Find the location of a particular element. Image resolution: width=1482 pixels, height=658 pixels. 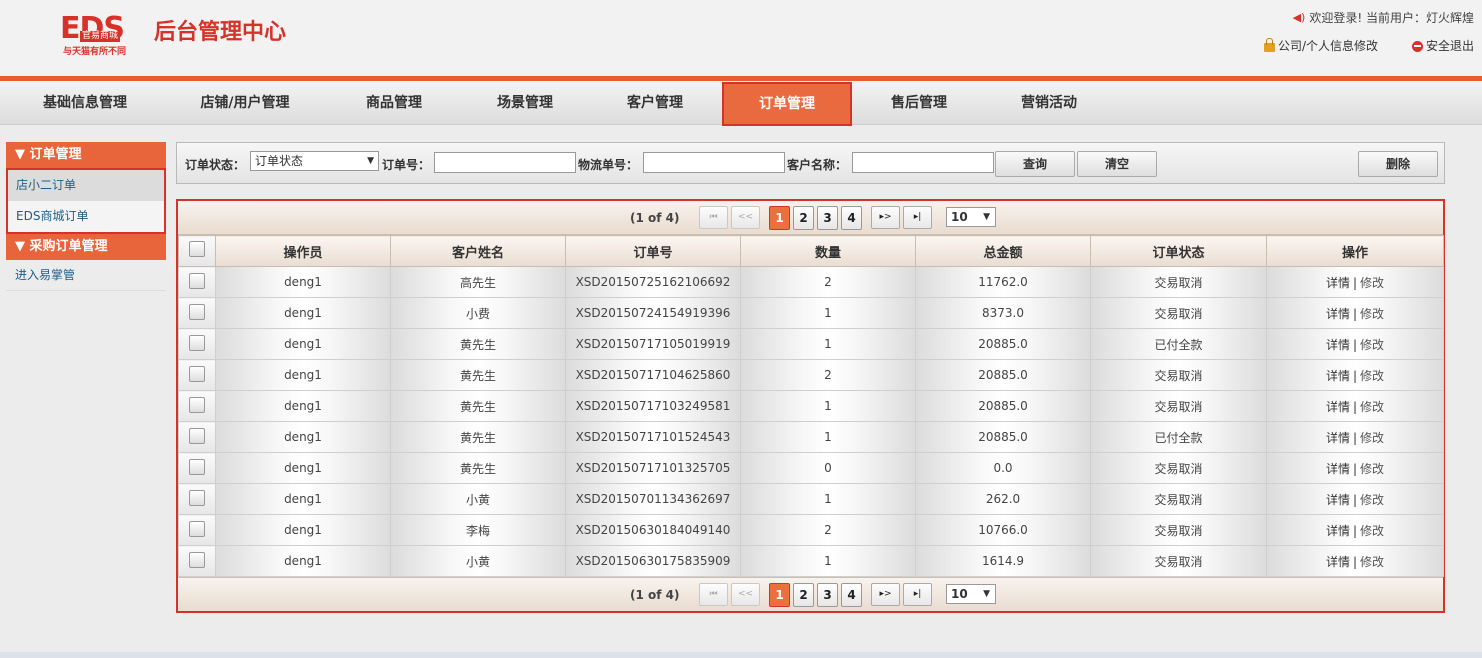

nav-item-scenes: 场景管理 is located at coordinates (525, 103).